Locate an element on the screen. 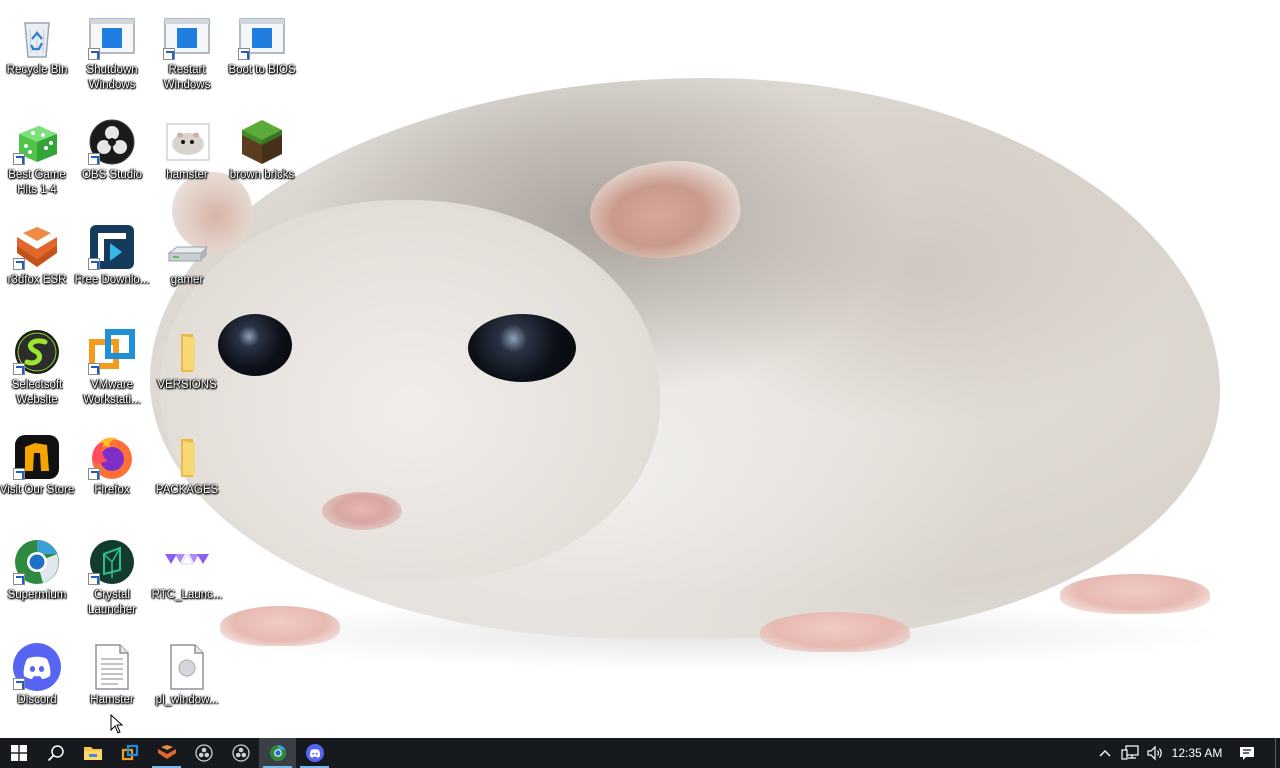 The image size is (1280, 768). desktop-icon-visit-our-store: Visit Our Store is located at coordinates (37, 473).